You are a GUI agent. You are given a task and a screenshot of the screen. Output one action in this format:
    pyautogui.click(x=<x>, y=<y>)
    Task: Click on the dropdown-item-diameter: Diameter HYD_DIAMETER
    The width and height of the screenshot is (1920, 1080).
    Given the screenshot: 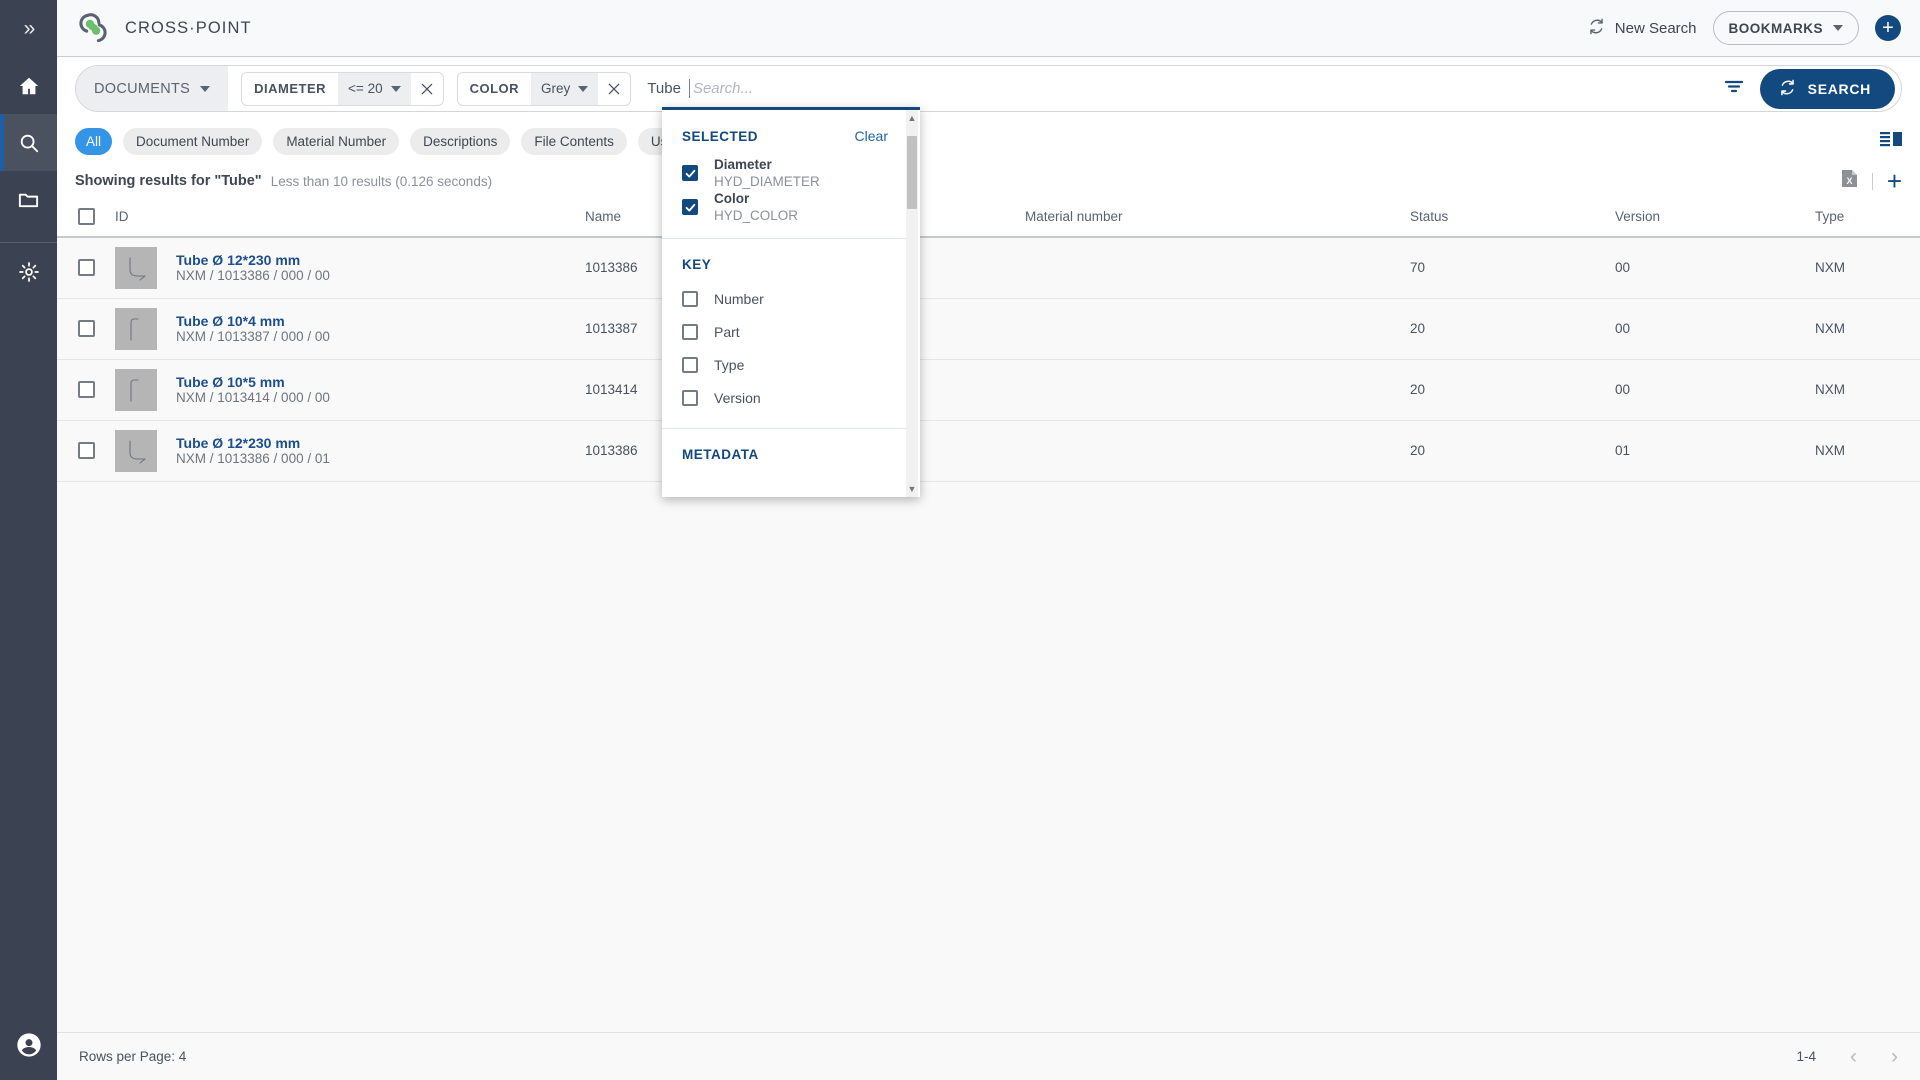 What is the action you would take?
    pyautogui.click(x=784, y=172)
    